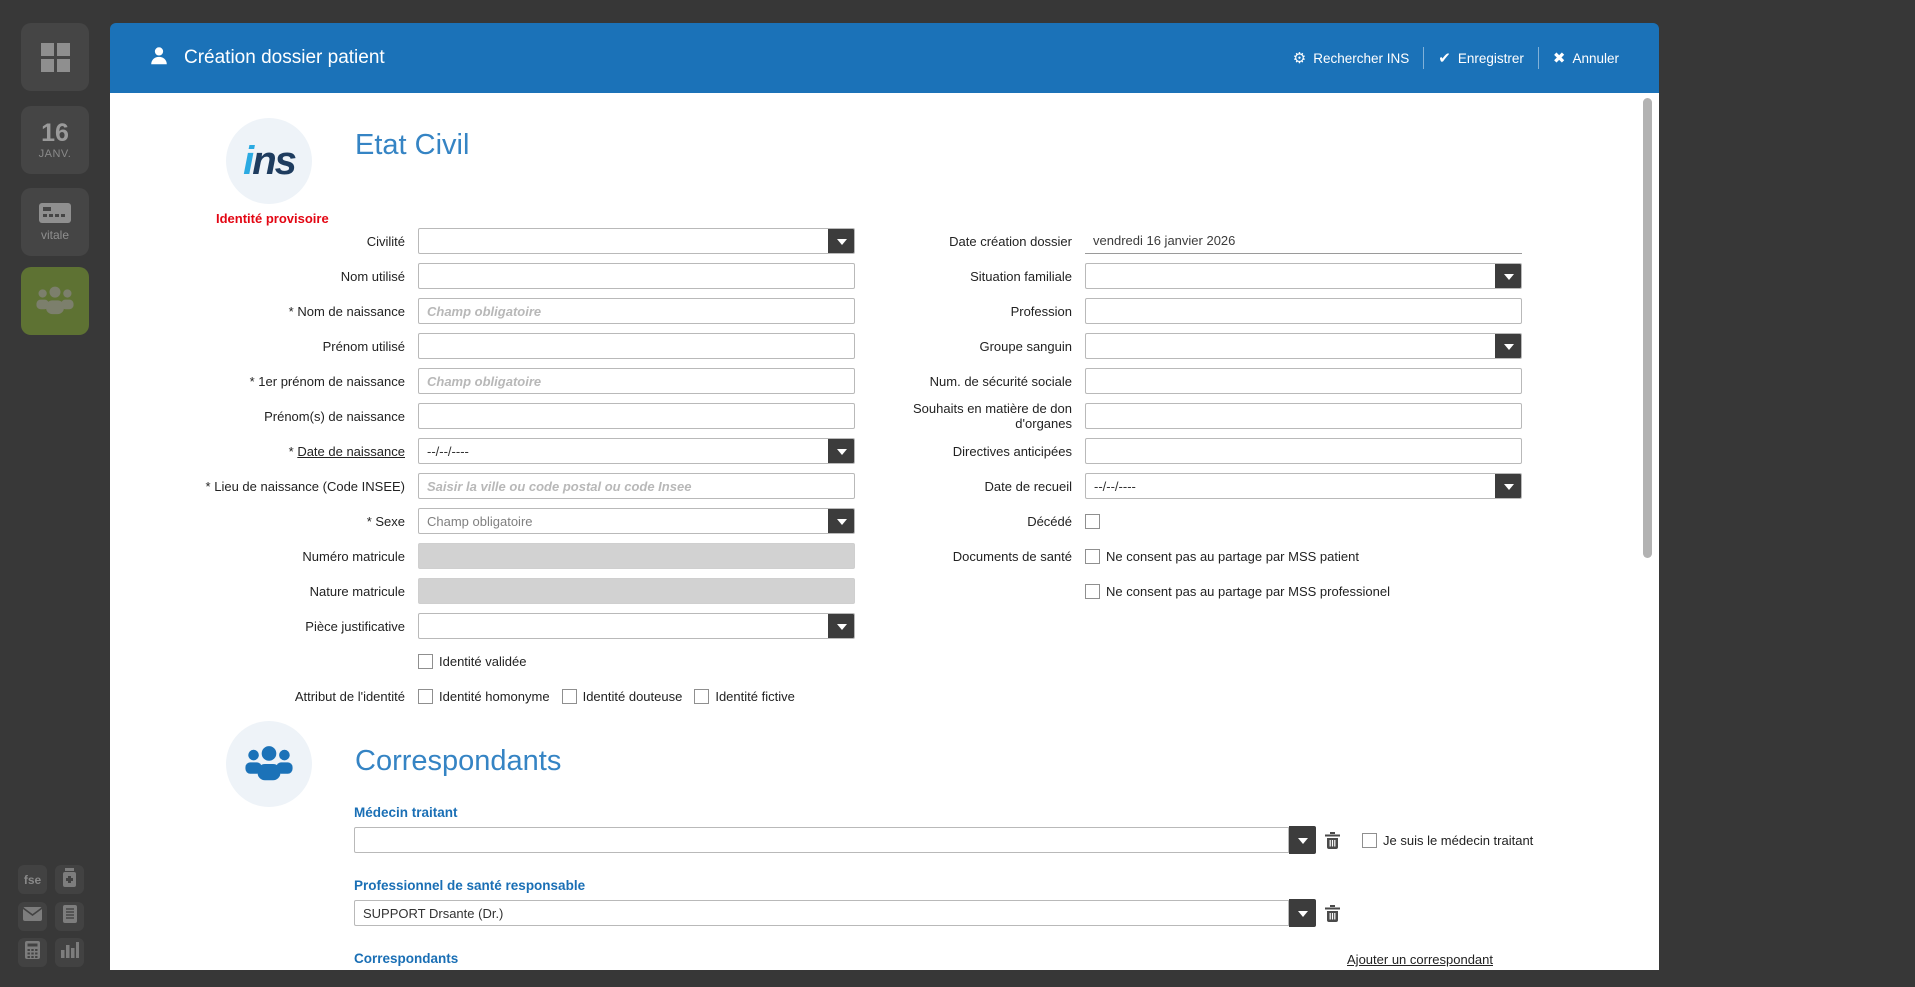 The height and width of the screenshot is (987, 1915). Describe the element at coordinates (406, 958) in the screenshot. I see `correspondants-list-label: Correspondants` at that location.